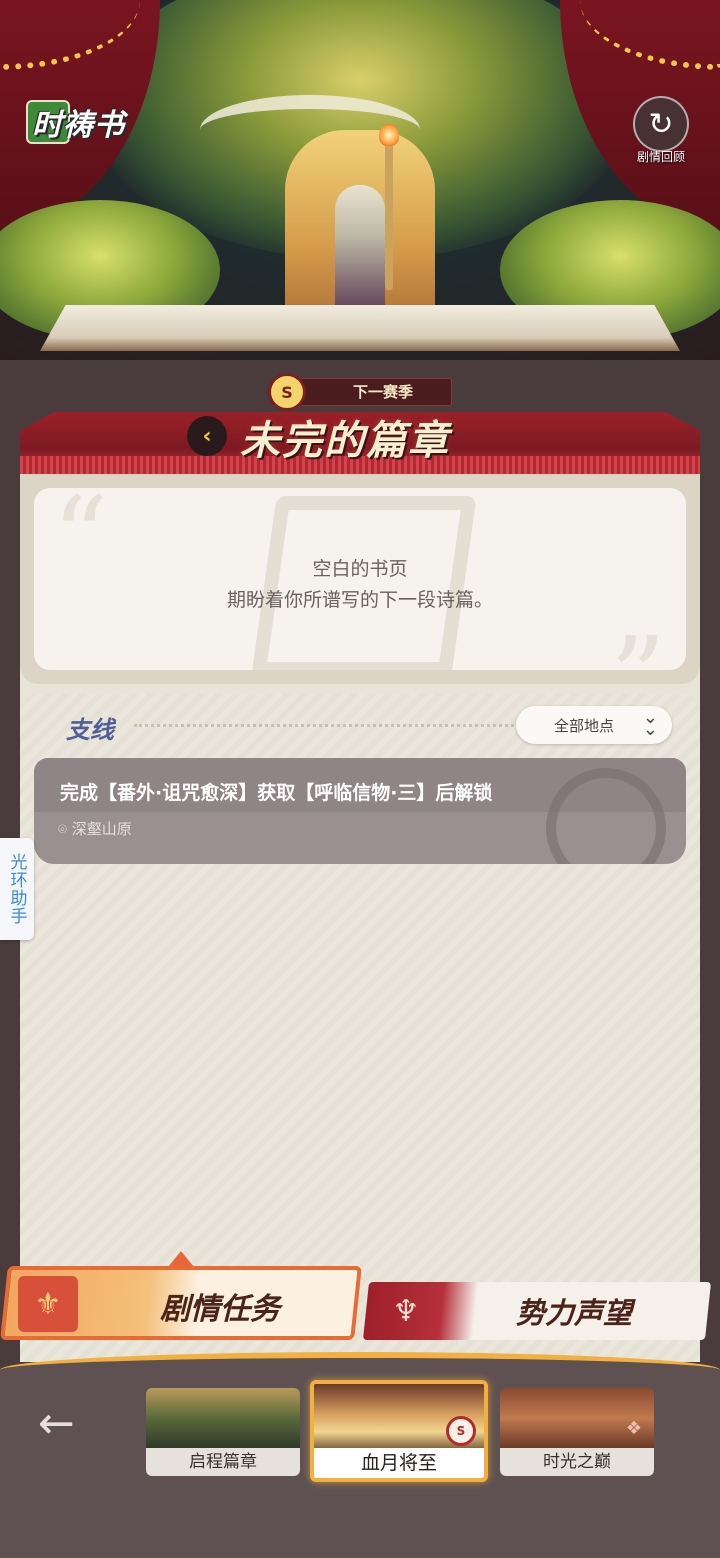  I want to click on quest-location-label: 深壑山原, so click(101, 829).